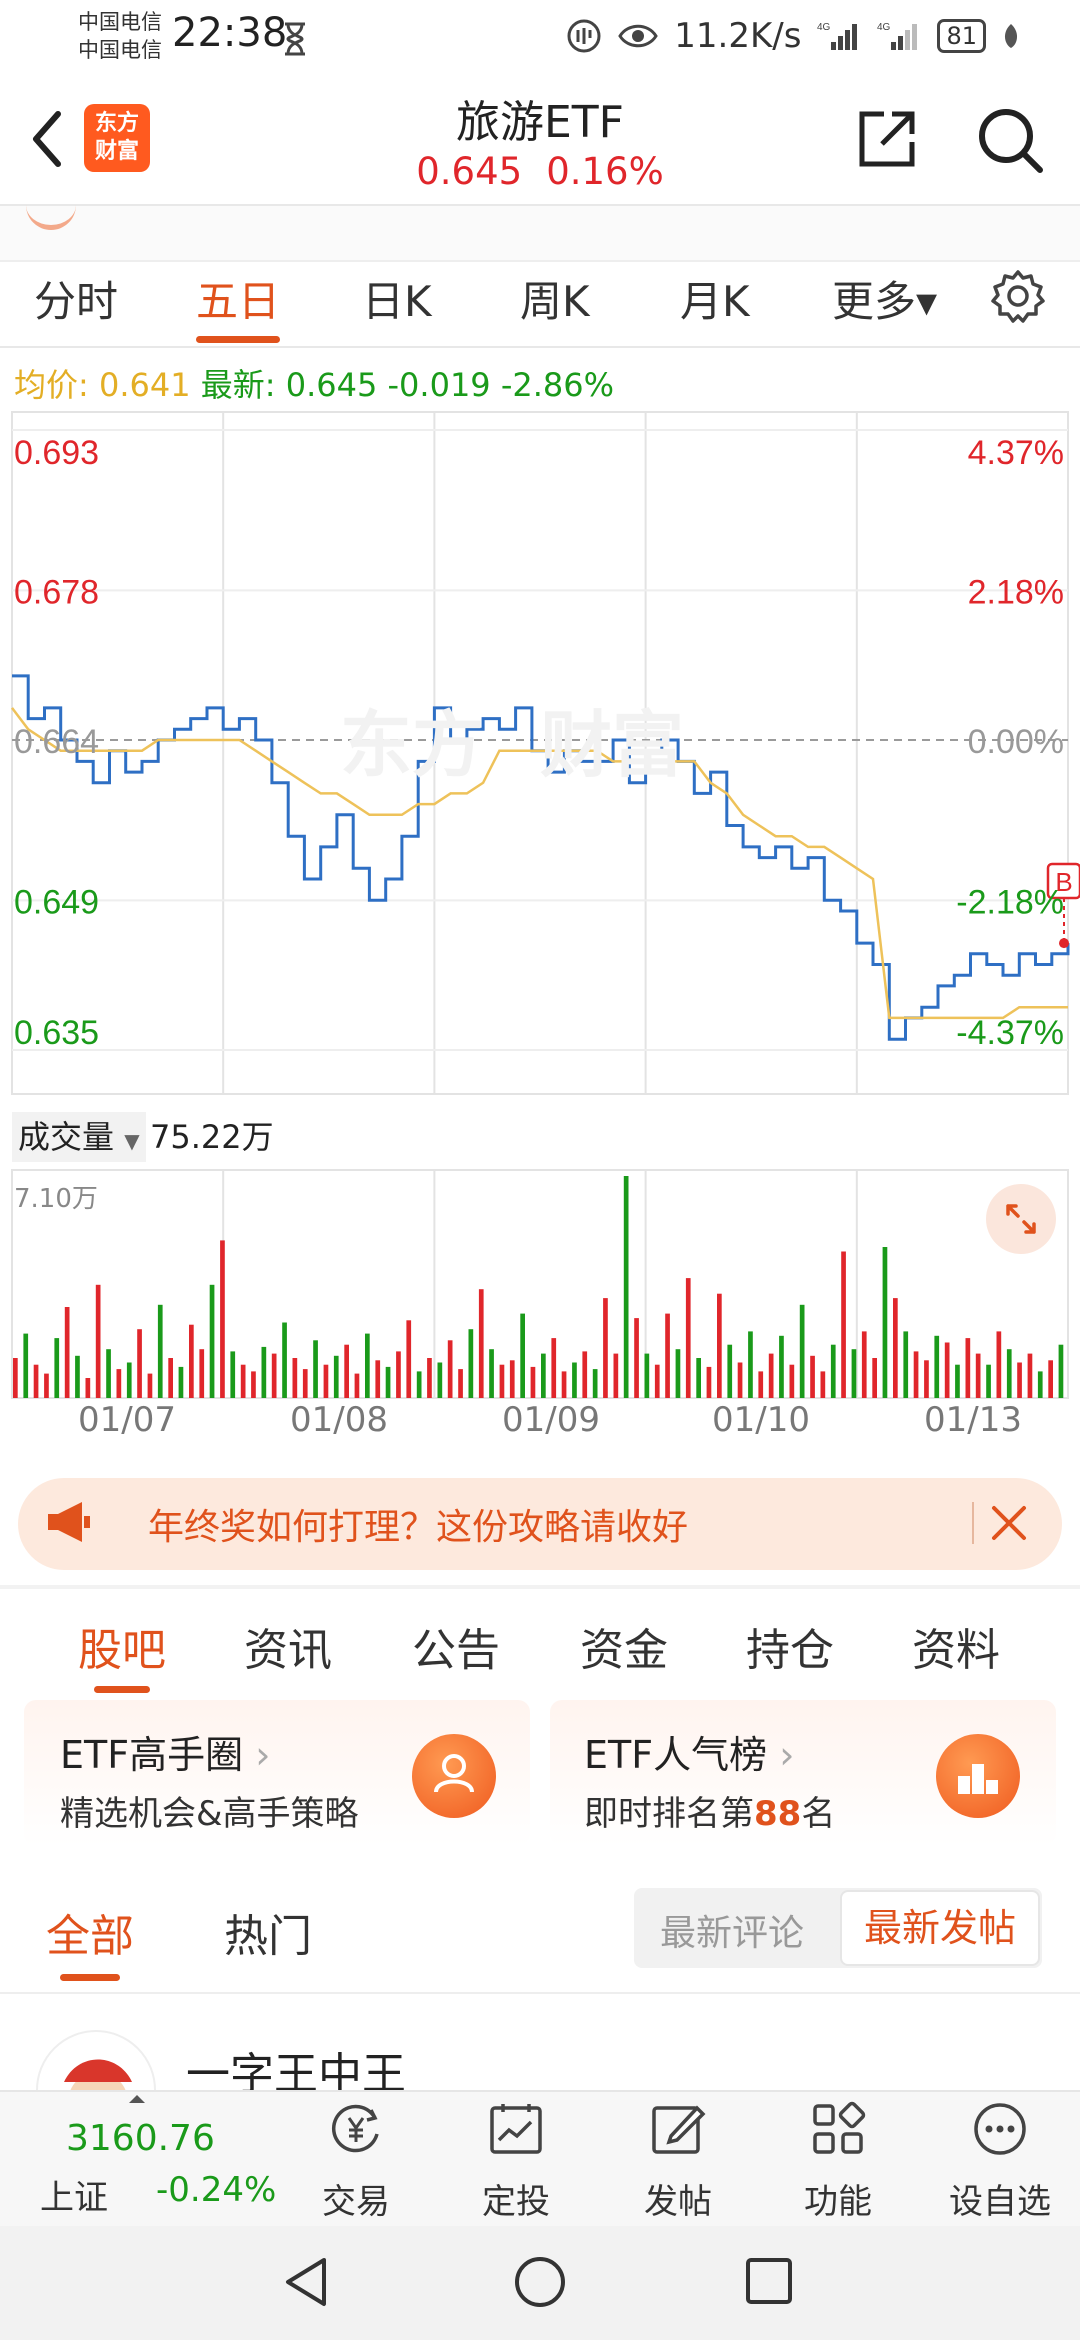 The image size is (1080, 2340). I want to click on date-label: 01/09, so click(551, 1420).